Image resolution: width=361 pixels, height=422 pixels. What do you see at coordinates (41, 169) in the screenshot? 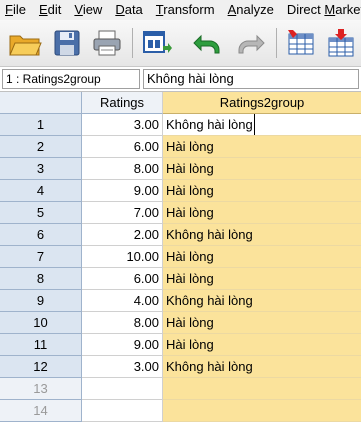
I see `row-header: 3` at bounding box center [41, 169].